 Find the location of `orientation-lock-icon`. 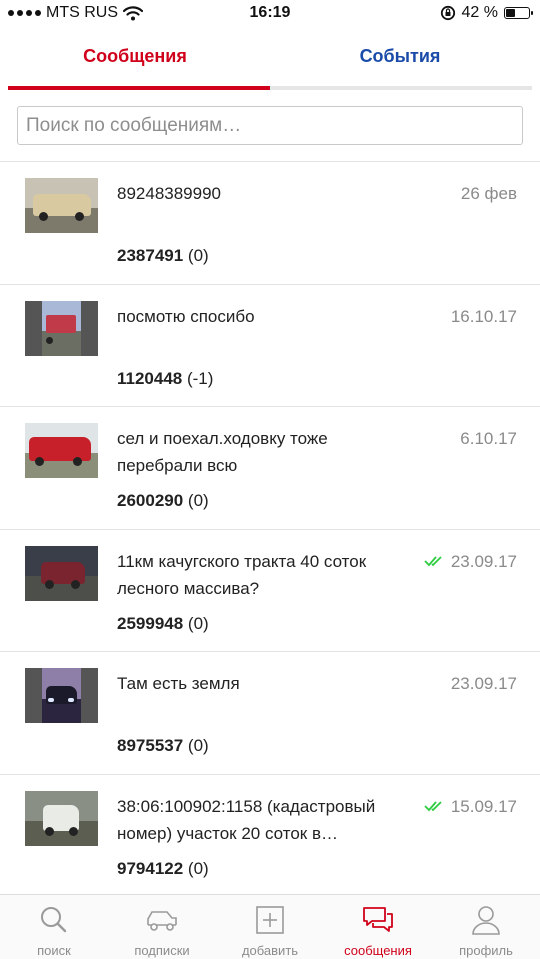

orientation-lock-icon is located at coordinates (447, 13).